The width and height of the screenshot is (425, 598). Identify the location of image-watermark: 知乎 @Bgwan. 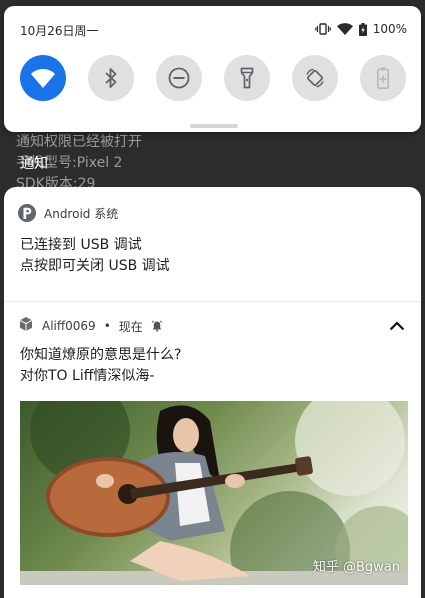
(356, 567).